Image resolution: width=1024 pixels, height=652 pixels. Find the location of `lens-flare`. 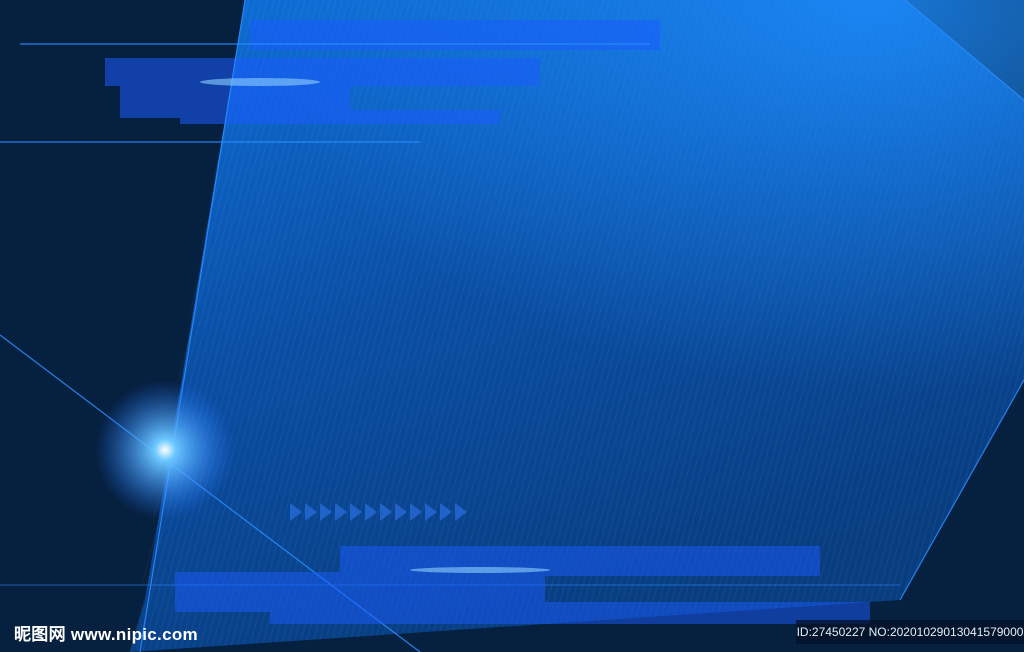

lens-flare is located at coordinates (165, 450).